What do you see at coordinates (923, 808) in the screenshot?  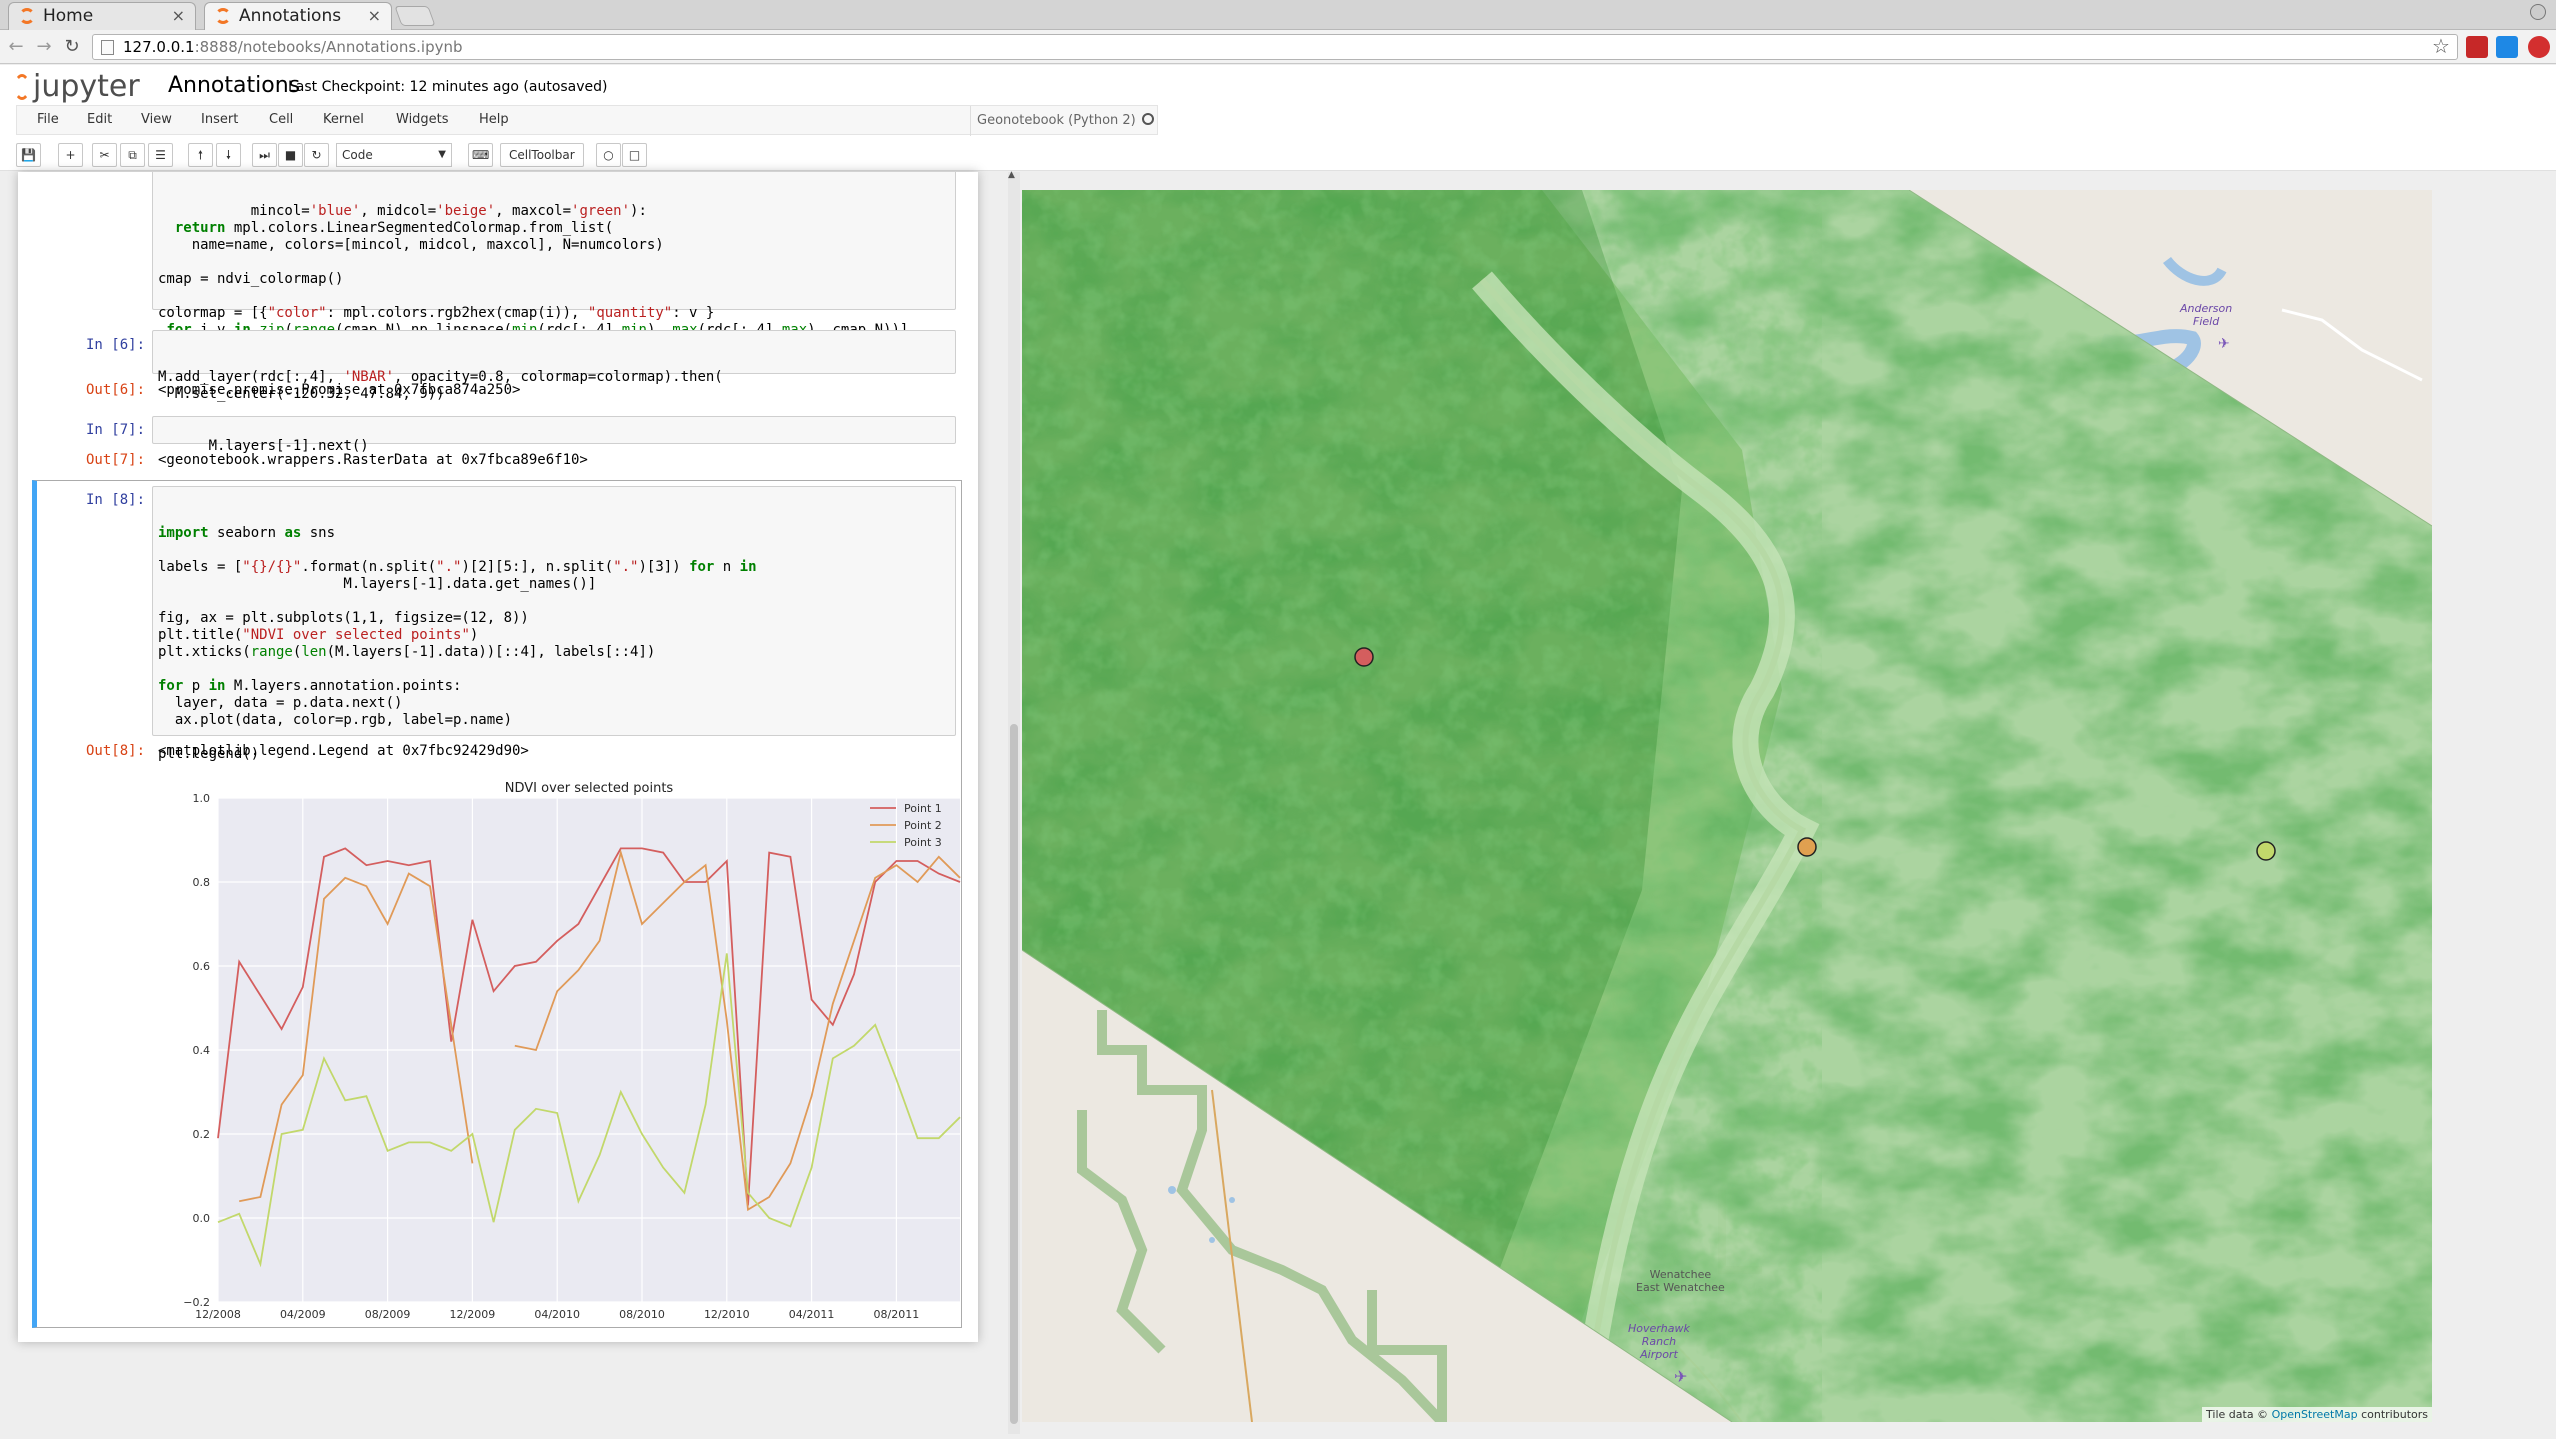 I see `legend-label: Point 1` at bounding box center [923, 808].